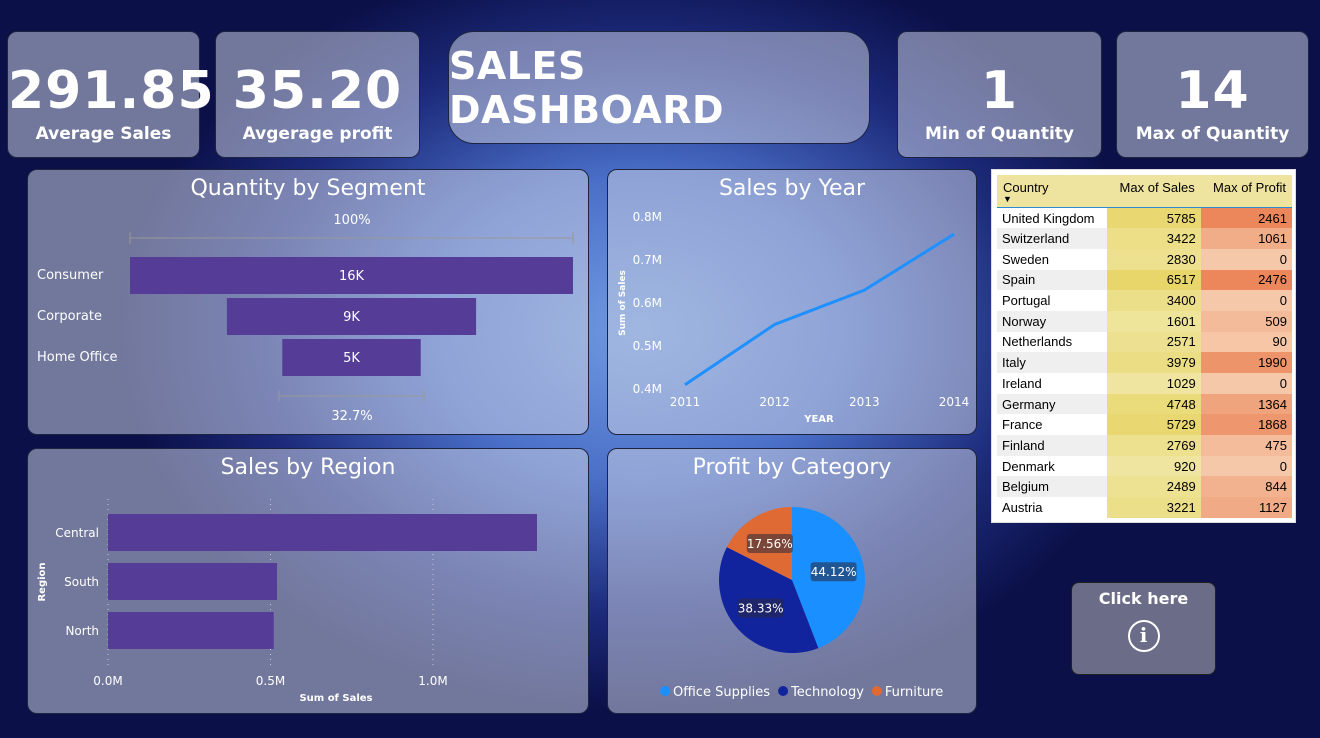 Image resolution: width=1320 pixels, height=738 pixels. I want to click on x-tick-label: 0.5M, so click(270, 681).